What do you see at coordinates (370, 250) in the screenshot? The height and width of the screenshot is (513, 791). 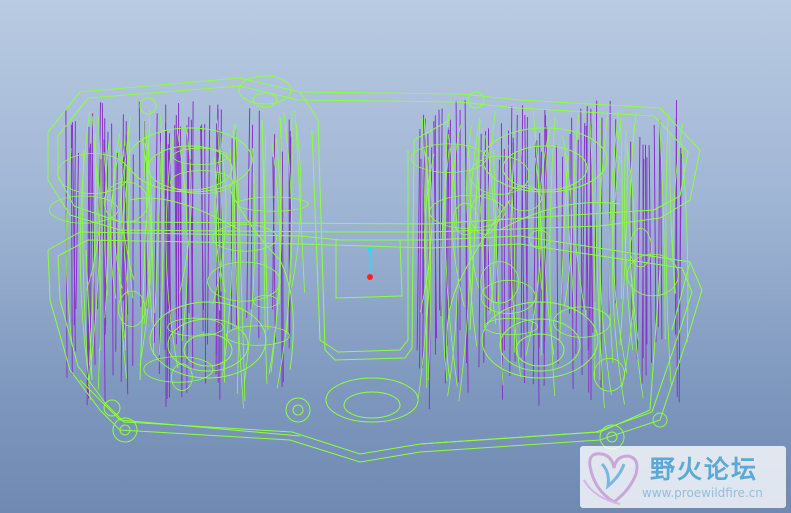 I see `origin-axis-tip` at bounding box center [370, 250].